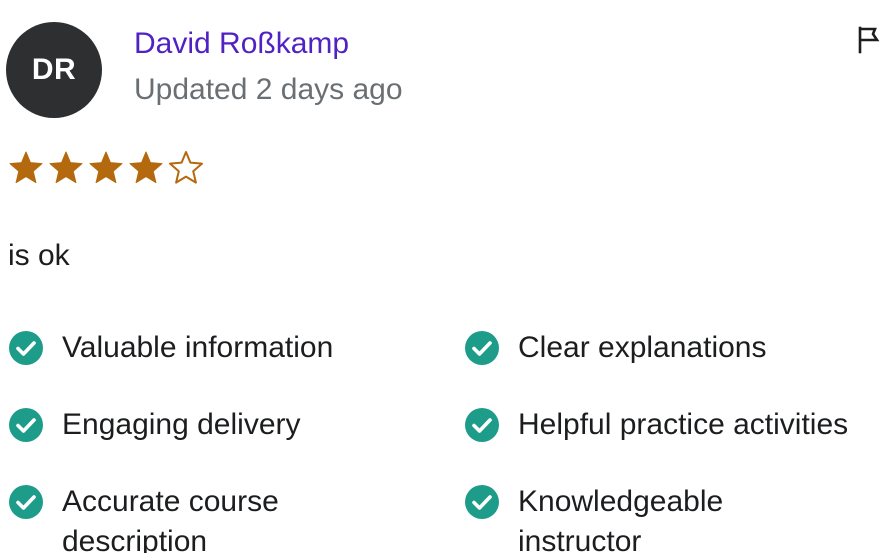 The height and width of the screenshot is (553, 886). I want to click on avatar-initials: DR, so click(54, 69).